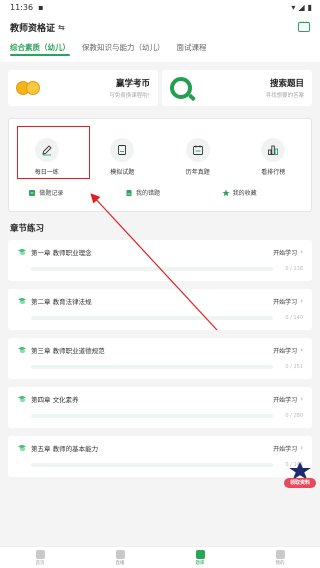 The width and height of the screenshot is (320, 568). I want to click on chapter-name: 第二章 教育法律法规, so click(61, 302).